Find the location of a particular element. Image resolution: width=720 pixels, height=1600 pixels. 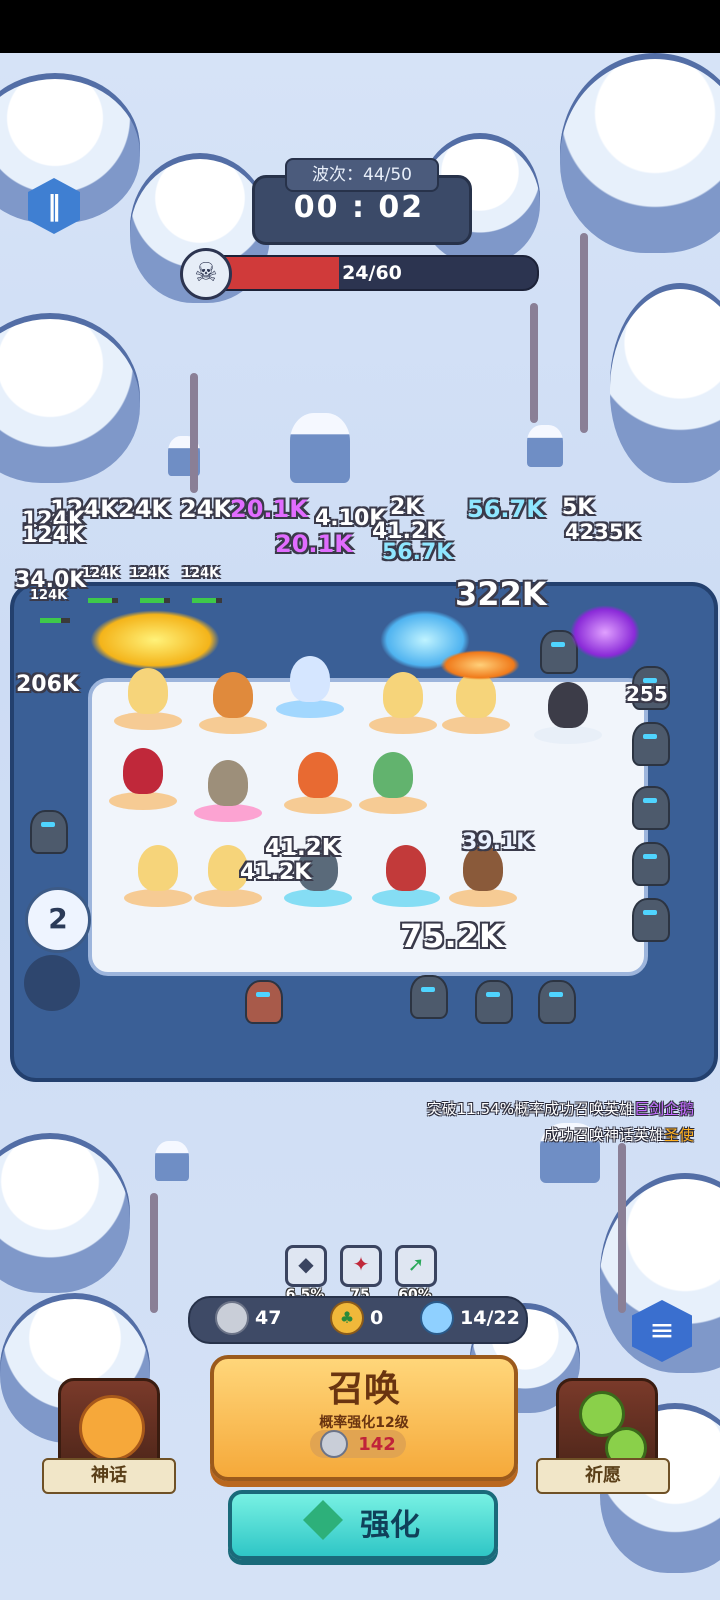

summon-message: 突破11.54%概率成功召唤英雄巨剑企鹅 is located at coordinates (560, 1109).